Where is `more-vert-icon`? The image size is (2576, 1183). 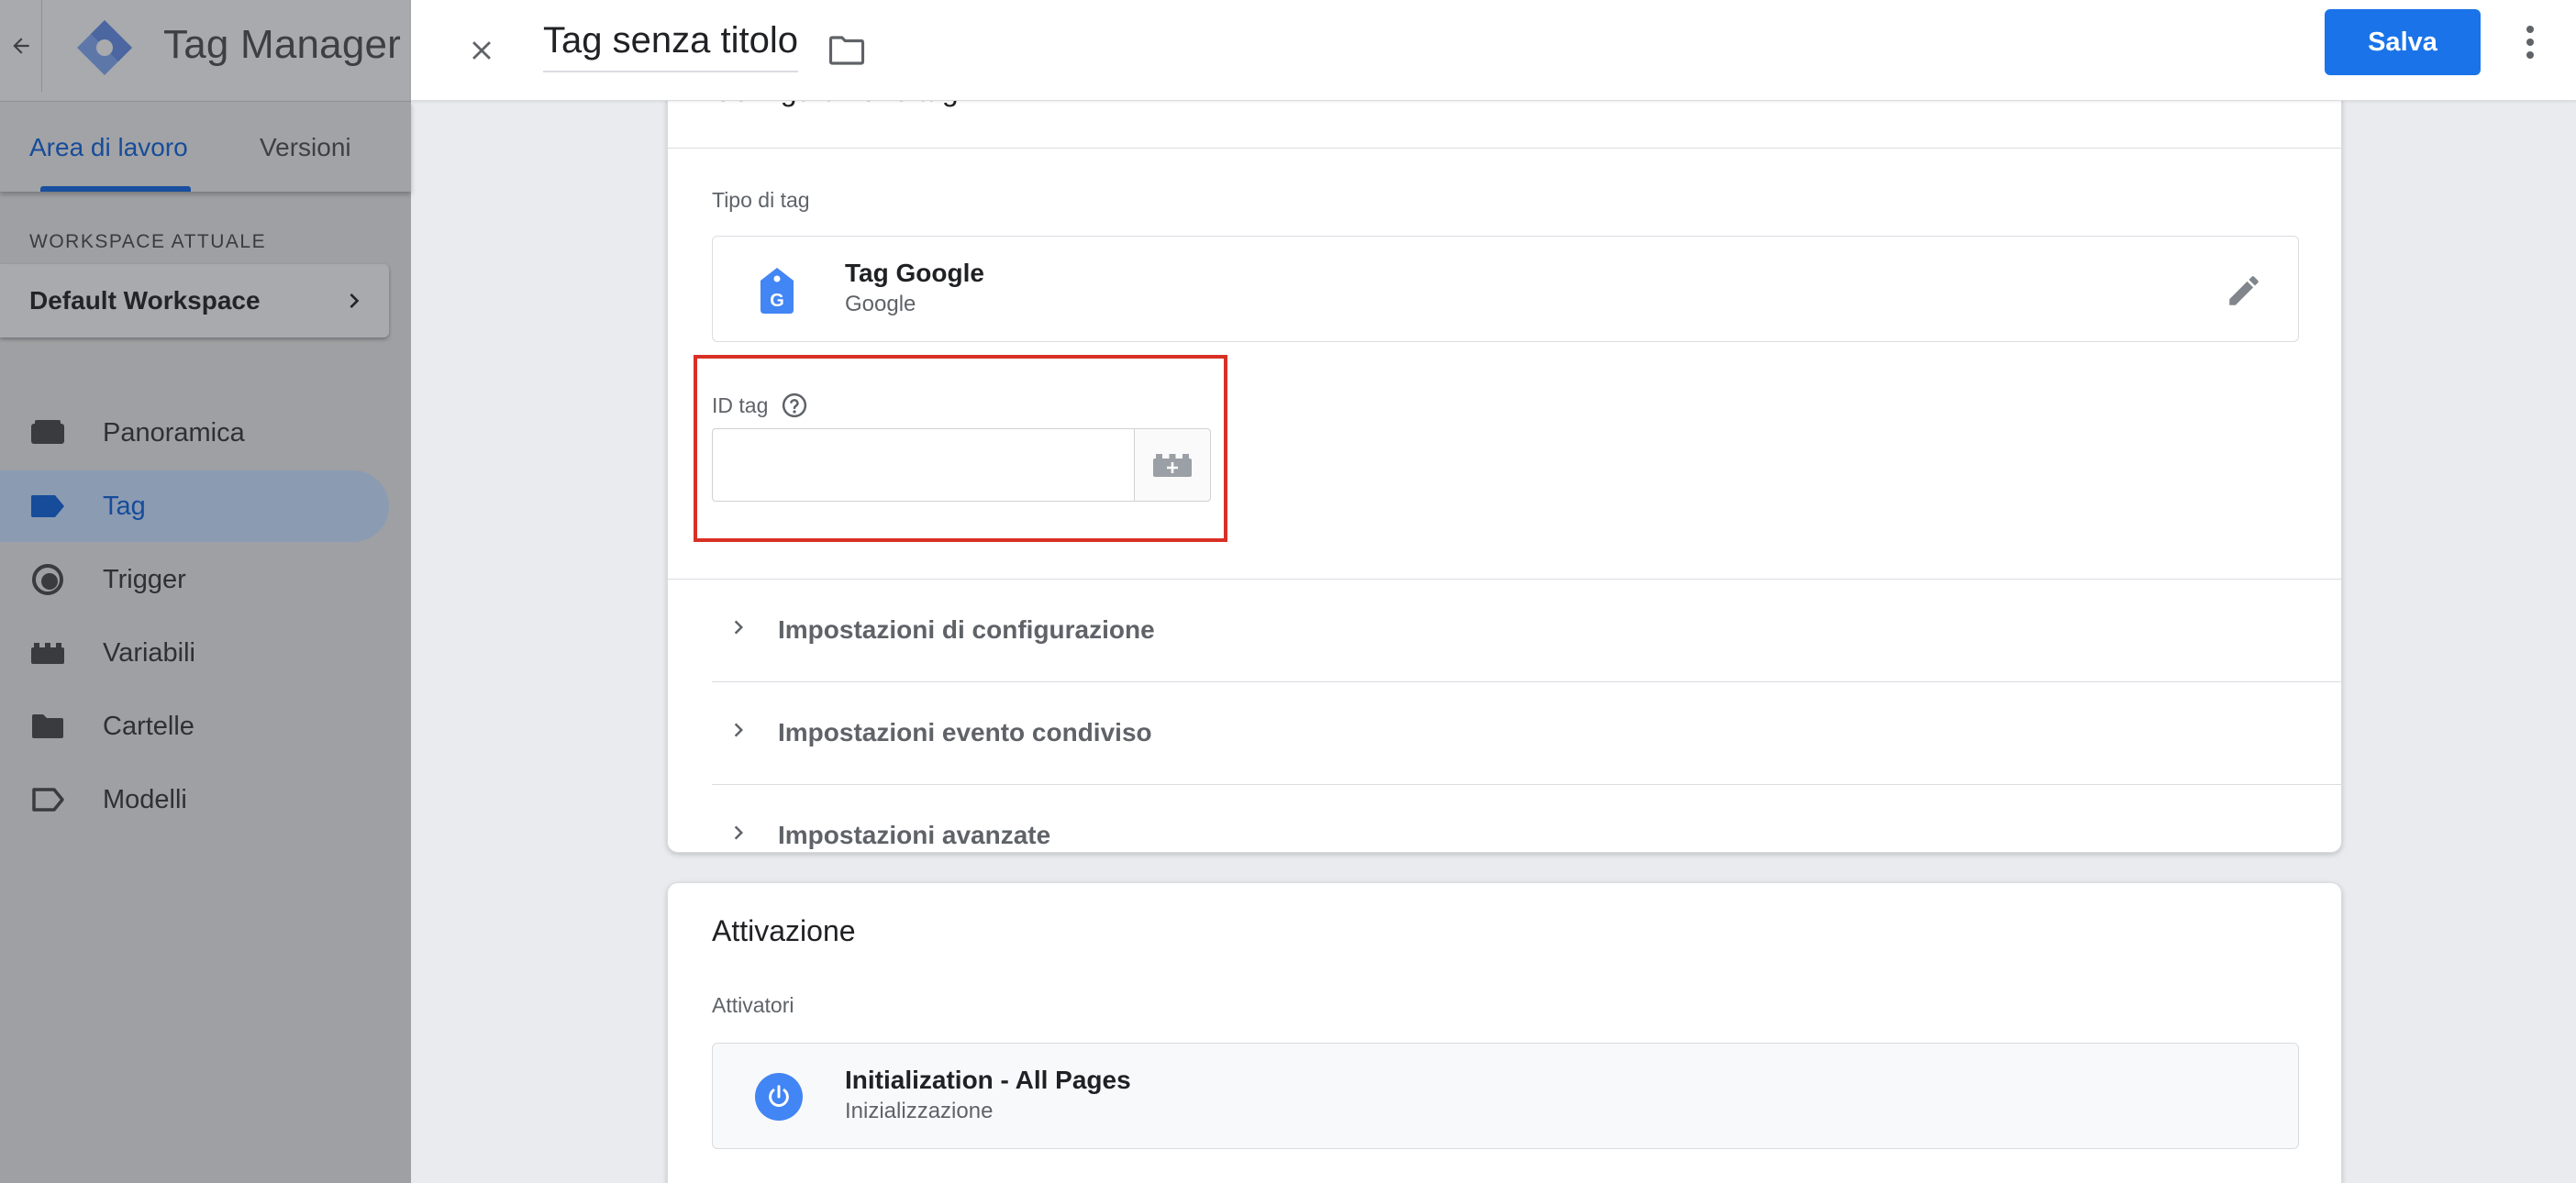 more-vert-icon is located at coordinates (2530, 42).